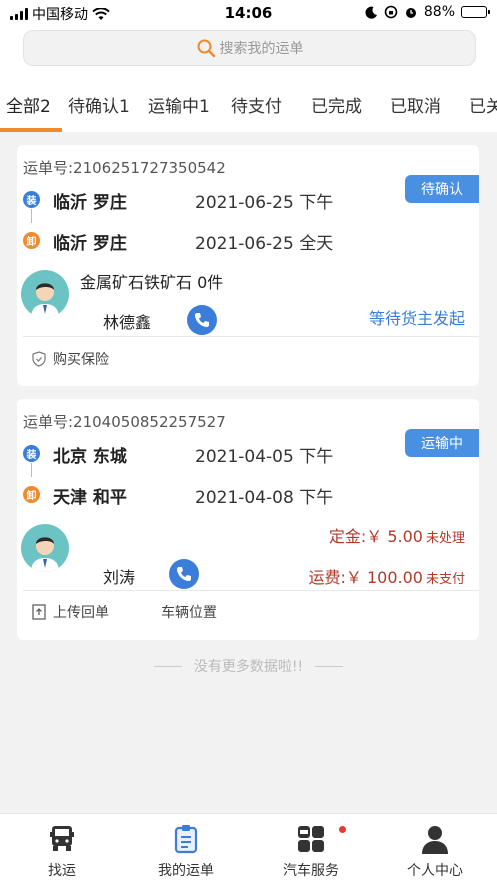  Describe the element at coordinates (152, 282) in the screenshot. I see `cargo-info: 金属矿石铁矿石 0件` at that location.